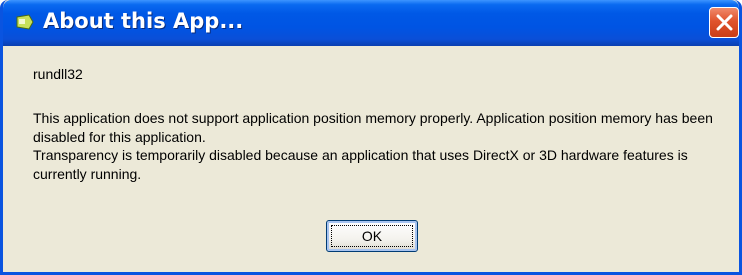  I want to click on ok-button-label: OK, so click(372, 236).